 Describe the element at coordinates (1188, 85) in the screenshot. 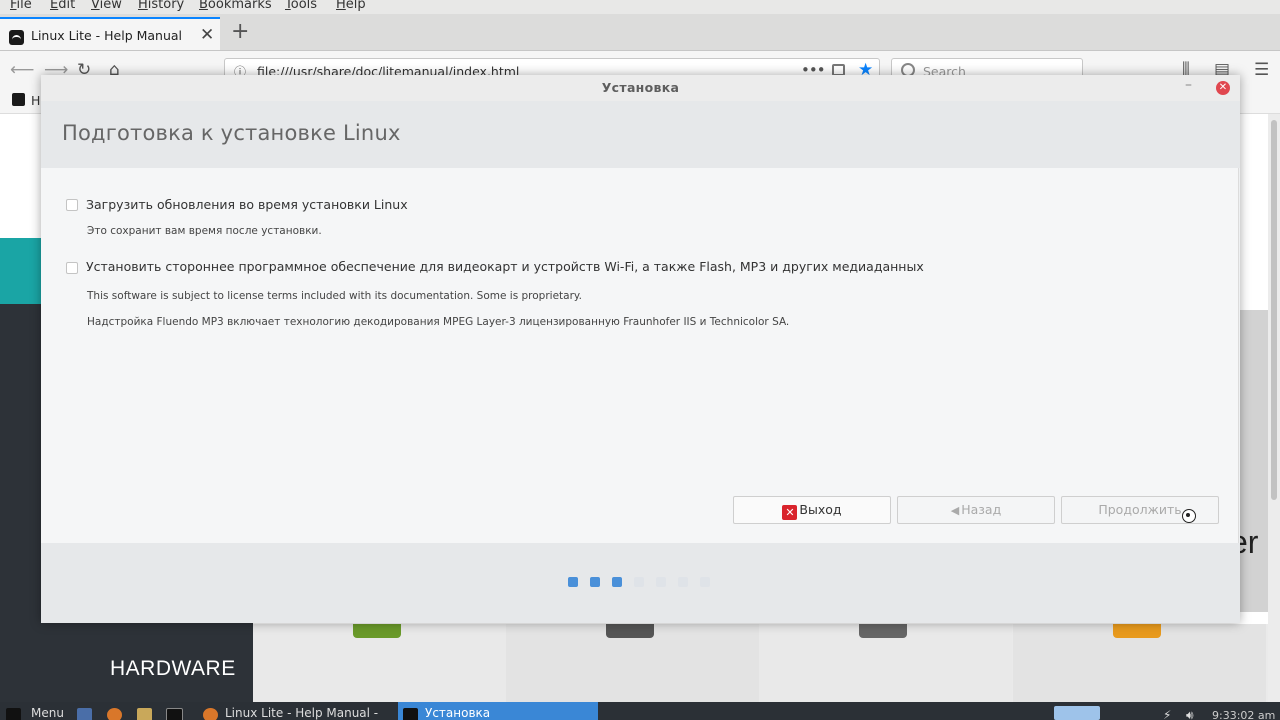

I see `minimize-icon: –` at that location.